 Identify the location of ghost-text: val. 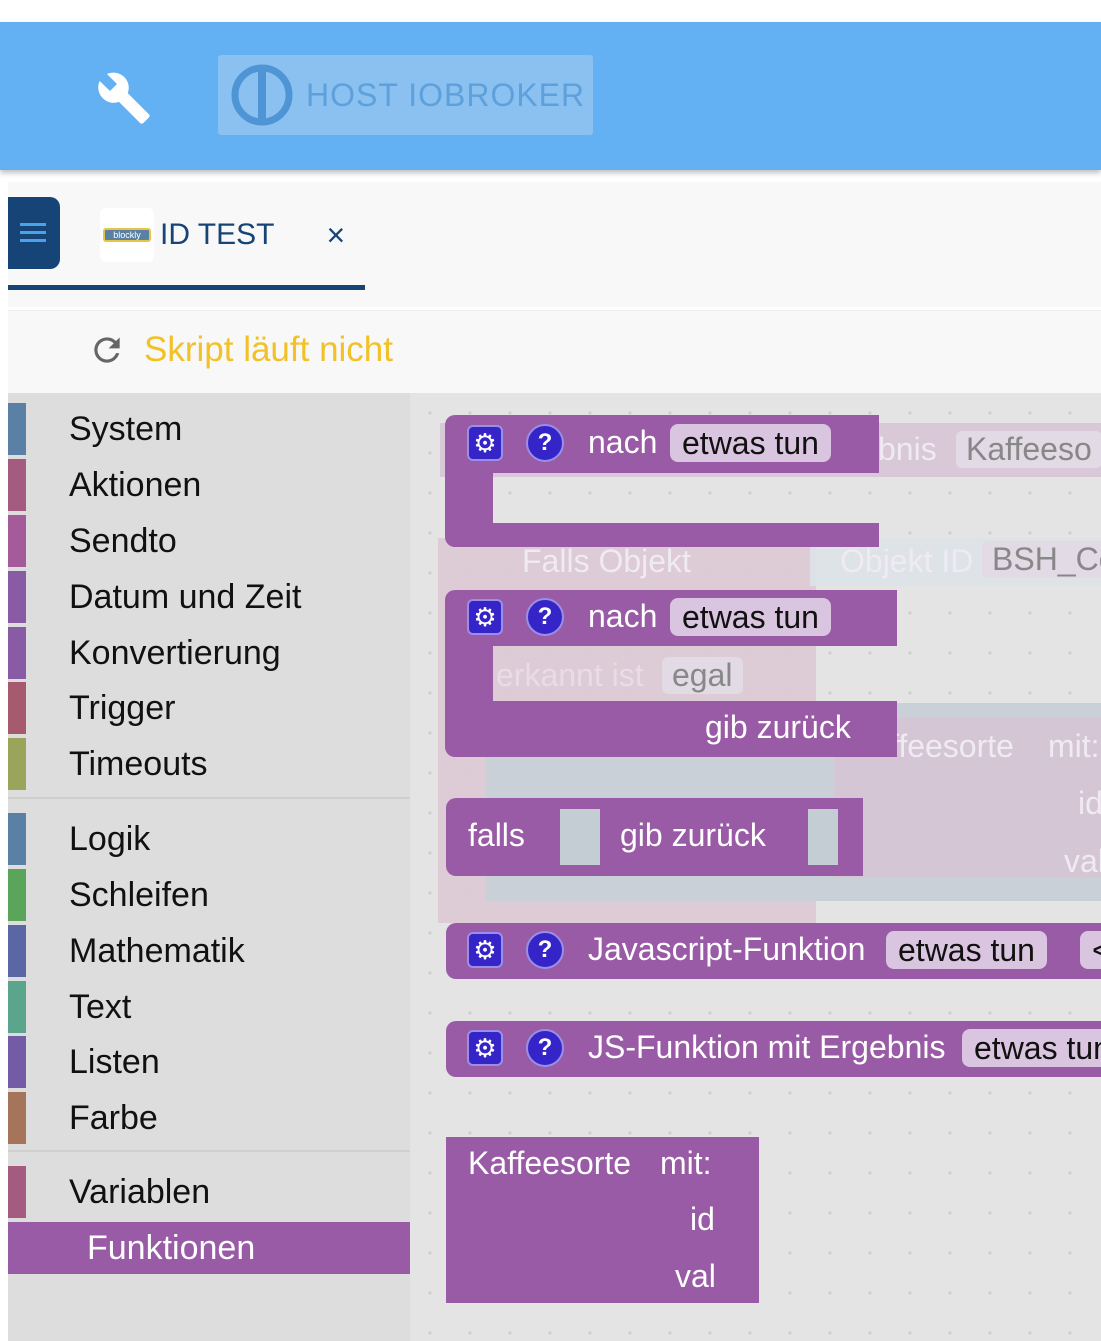
(1082, 861).